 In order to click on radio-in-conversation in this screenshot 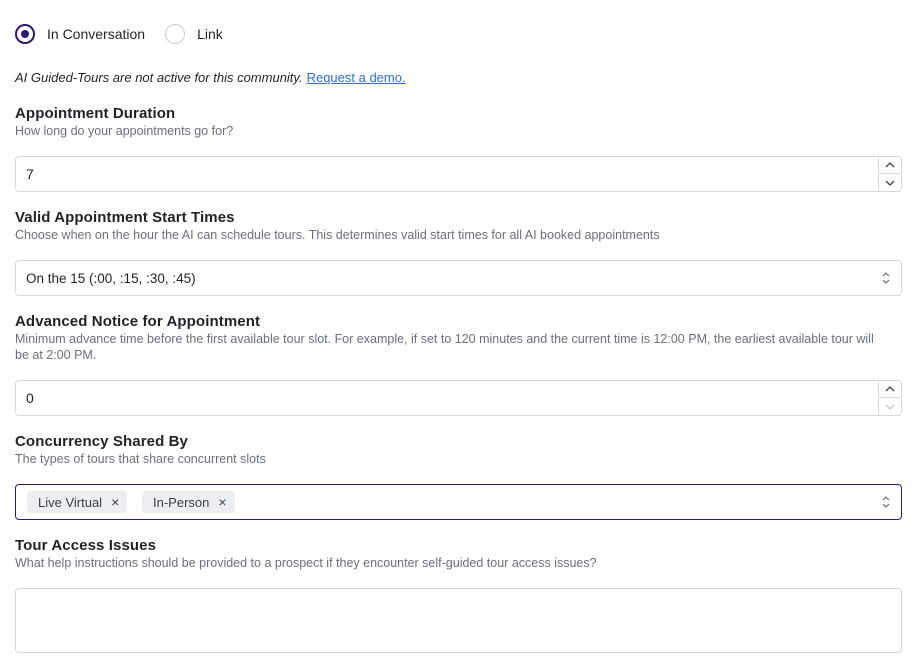, I will do `click(25, 34)`.